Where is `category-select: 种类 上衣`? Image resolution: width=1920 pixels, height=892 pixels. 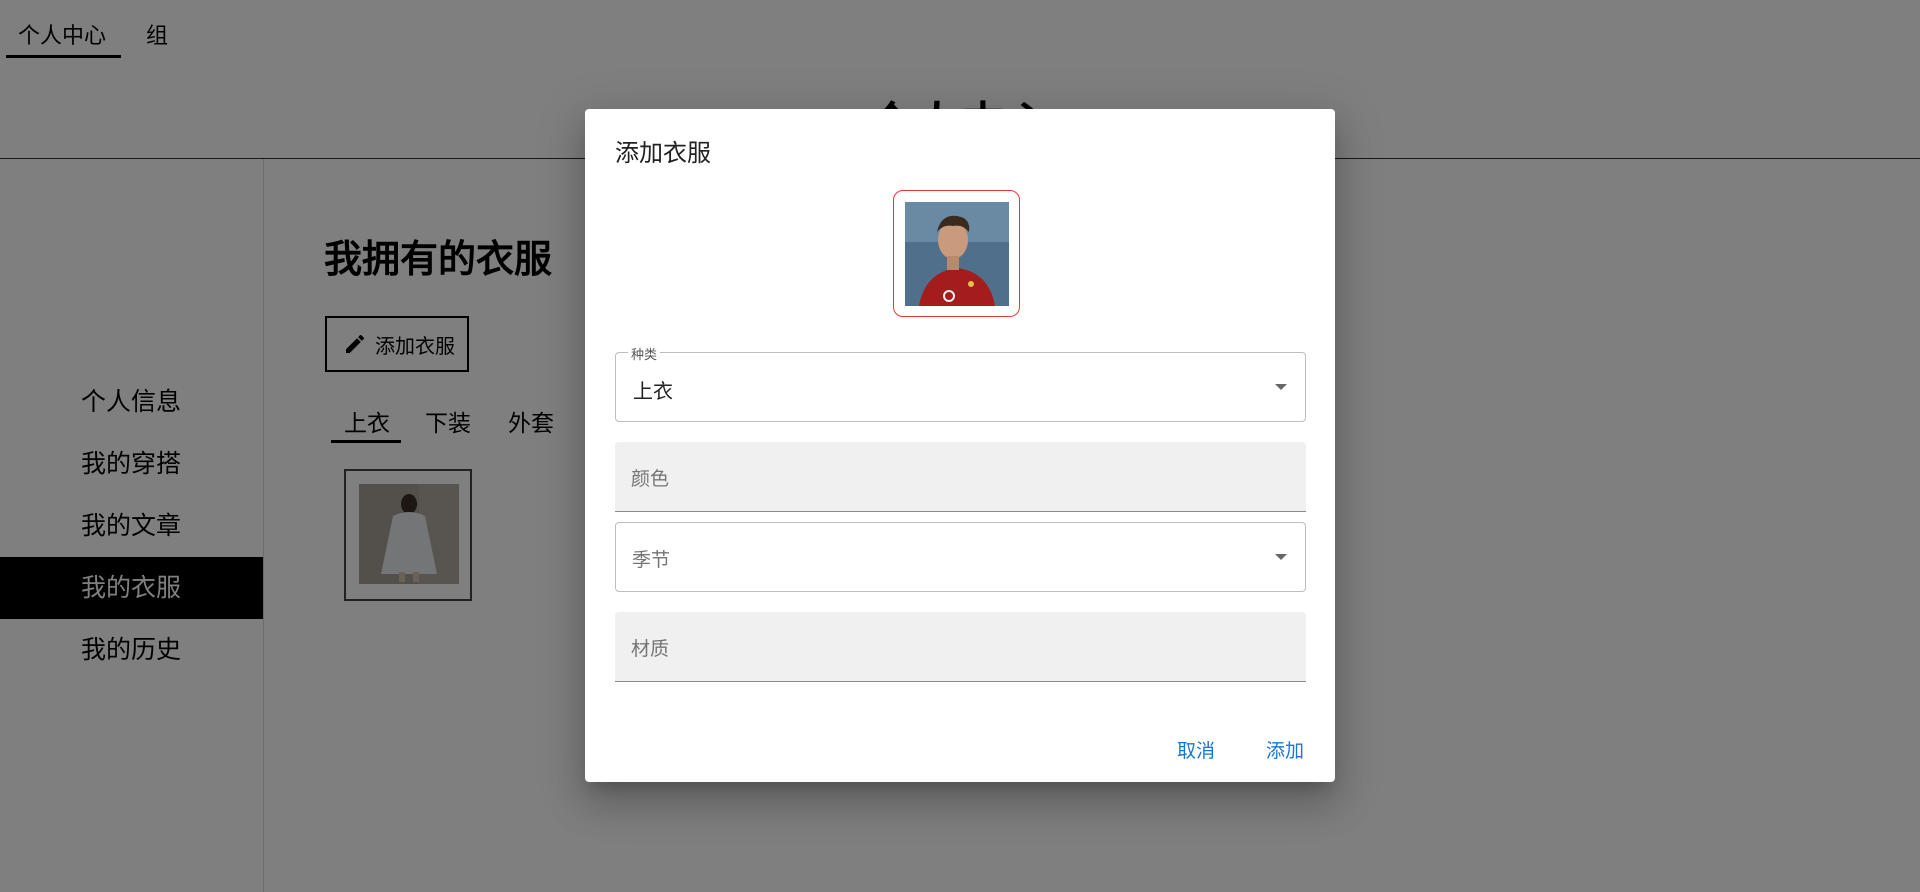 category-select: 种类 上衣 is located at coordinates (960, 383).